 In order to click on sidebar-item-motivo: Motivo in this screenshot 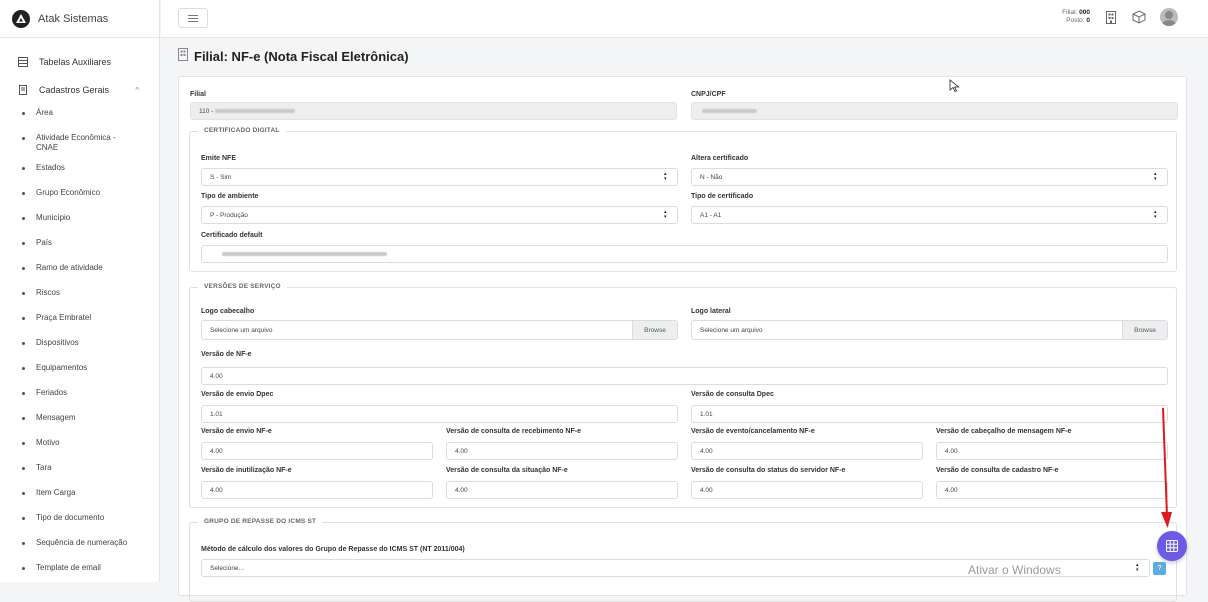, I will do `click(79, 450)`.